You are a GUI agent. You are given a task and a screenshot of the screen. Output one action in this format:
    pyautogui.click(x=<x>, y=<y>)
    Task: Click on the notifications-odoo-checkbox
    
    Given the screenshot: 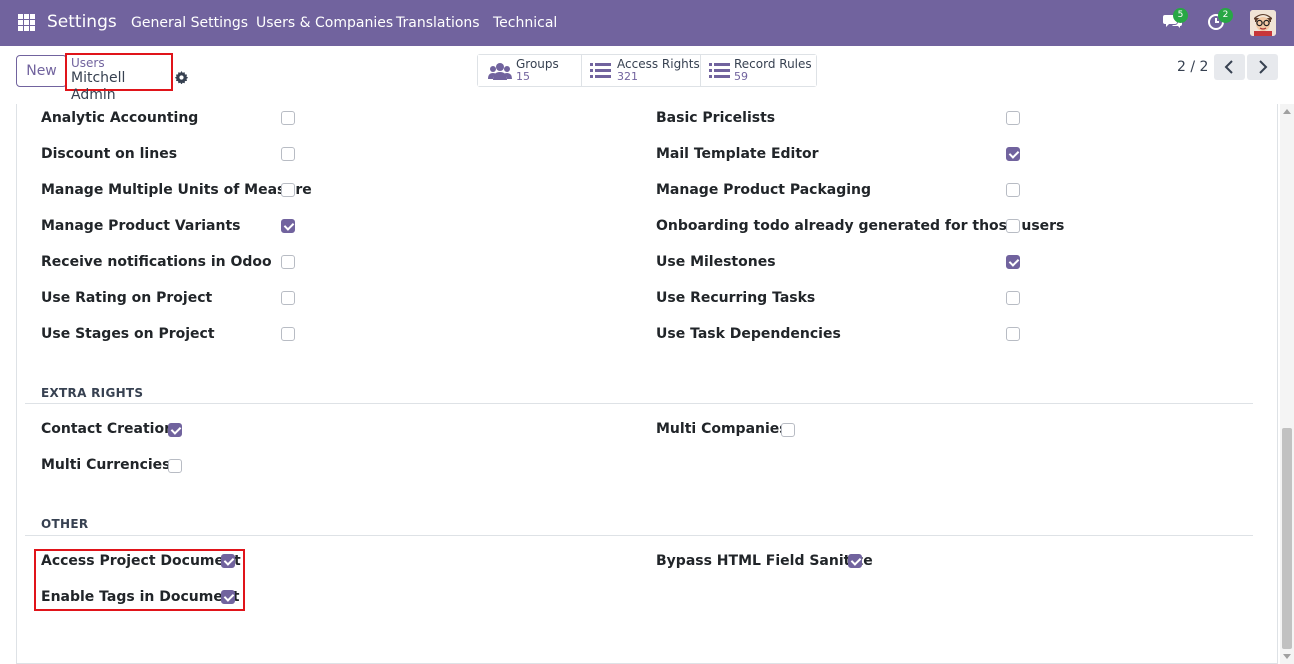 What is the action you would take?
    pyautogui.click(x=288, y=262)
    